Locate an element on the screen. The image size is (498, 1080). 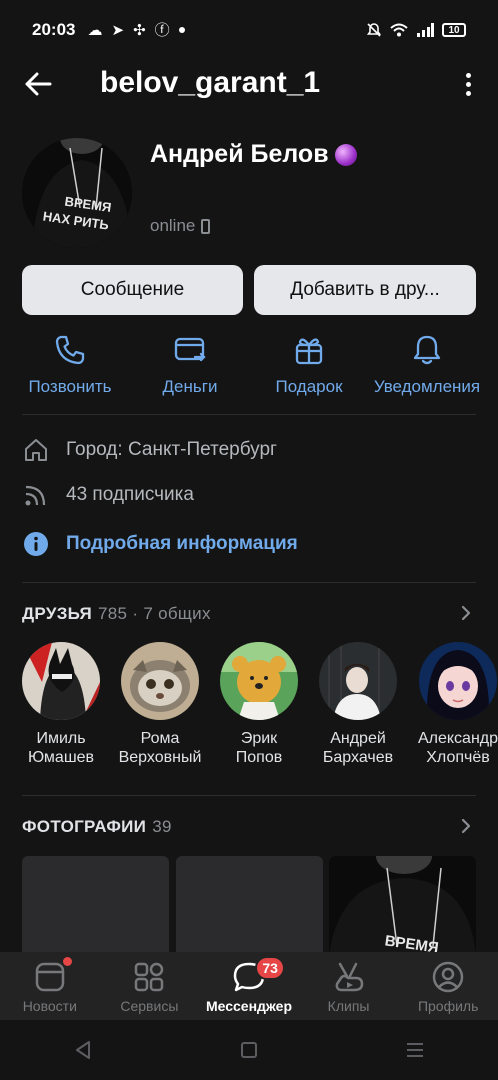
friend-item: Рома Верховный is located at coordinates (160, 704).